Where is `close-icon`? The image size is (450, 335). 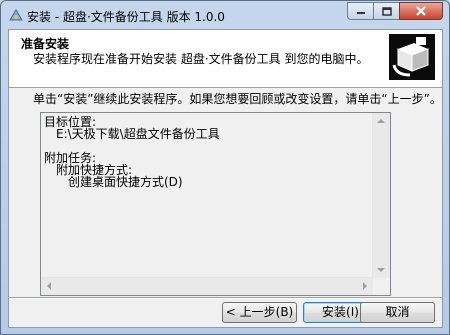 close-icon is located at coordinates (421, 11).